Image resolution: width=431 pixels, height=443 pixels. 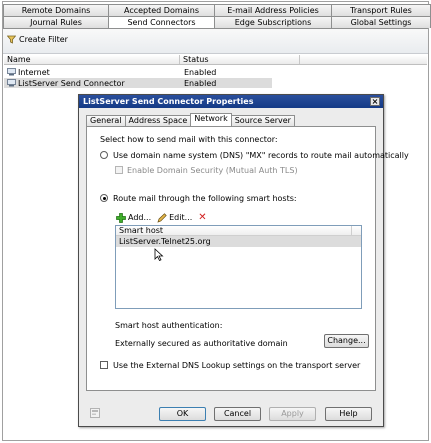 I want to click on delete-icon: ✕, so click(x=202, y=217).